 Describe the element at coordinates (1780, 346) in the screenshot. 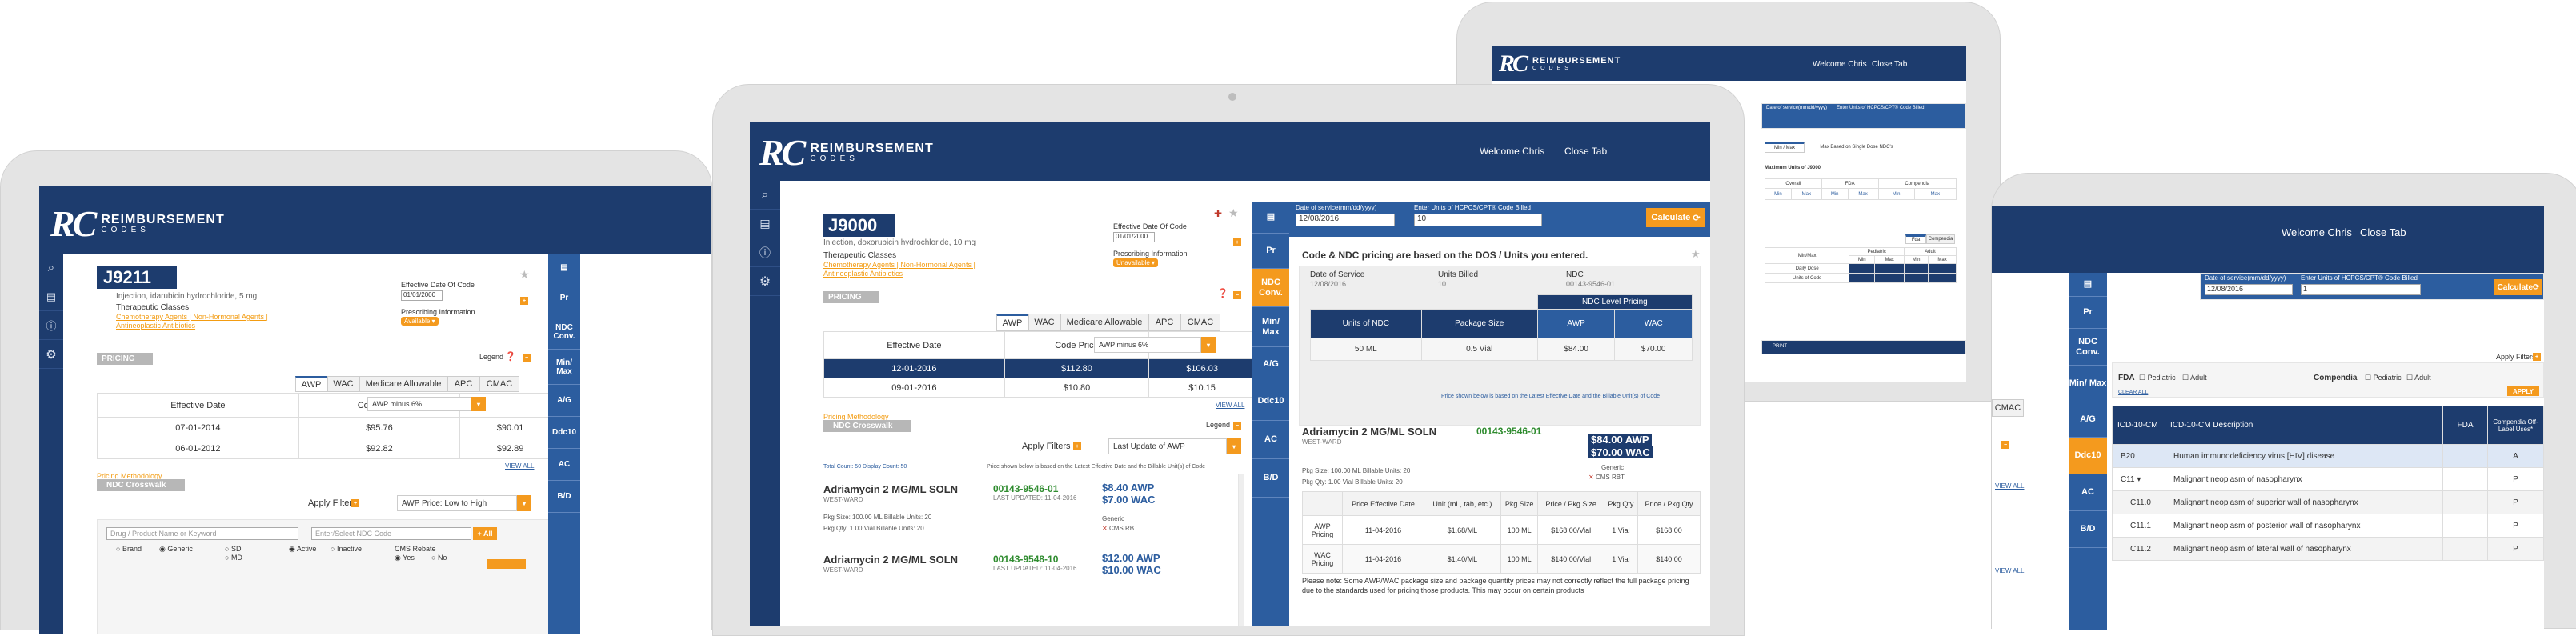

I see `print-button: PRINT` at that location.